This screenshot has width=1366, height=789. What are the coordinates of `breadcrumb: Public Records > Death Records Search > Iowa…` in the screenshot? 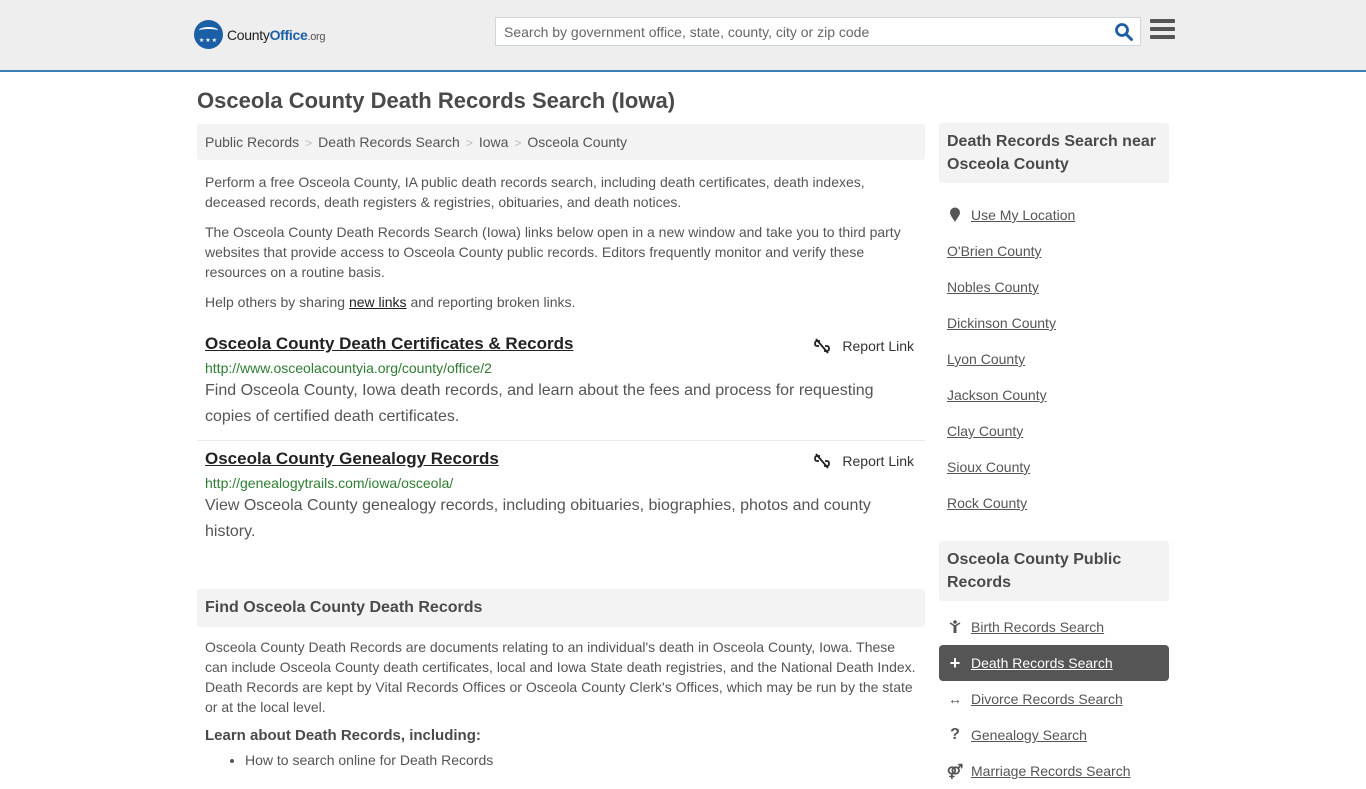 It's located at (561, 142).